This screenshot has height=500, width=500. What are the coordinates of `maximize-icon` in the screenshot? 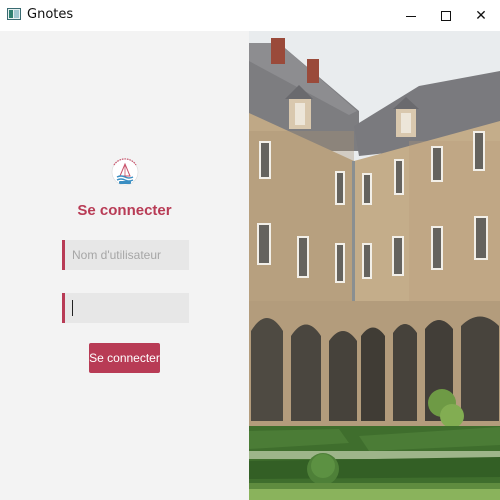 It's located at (446, 15).